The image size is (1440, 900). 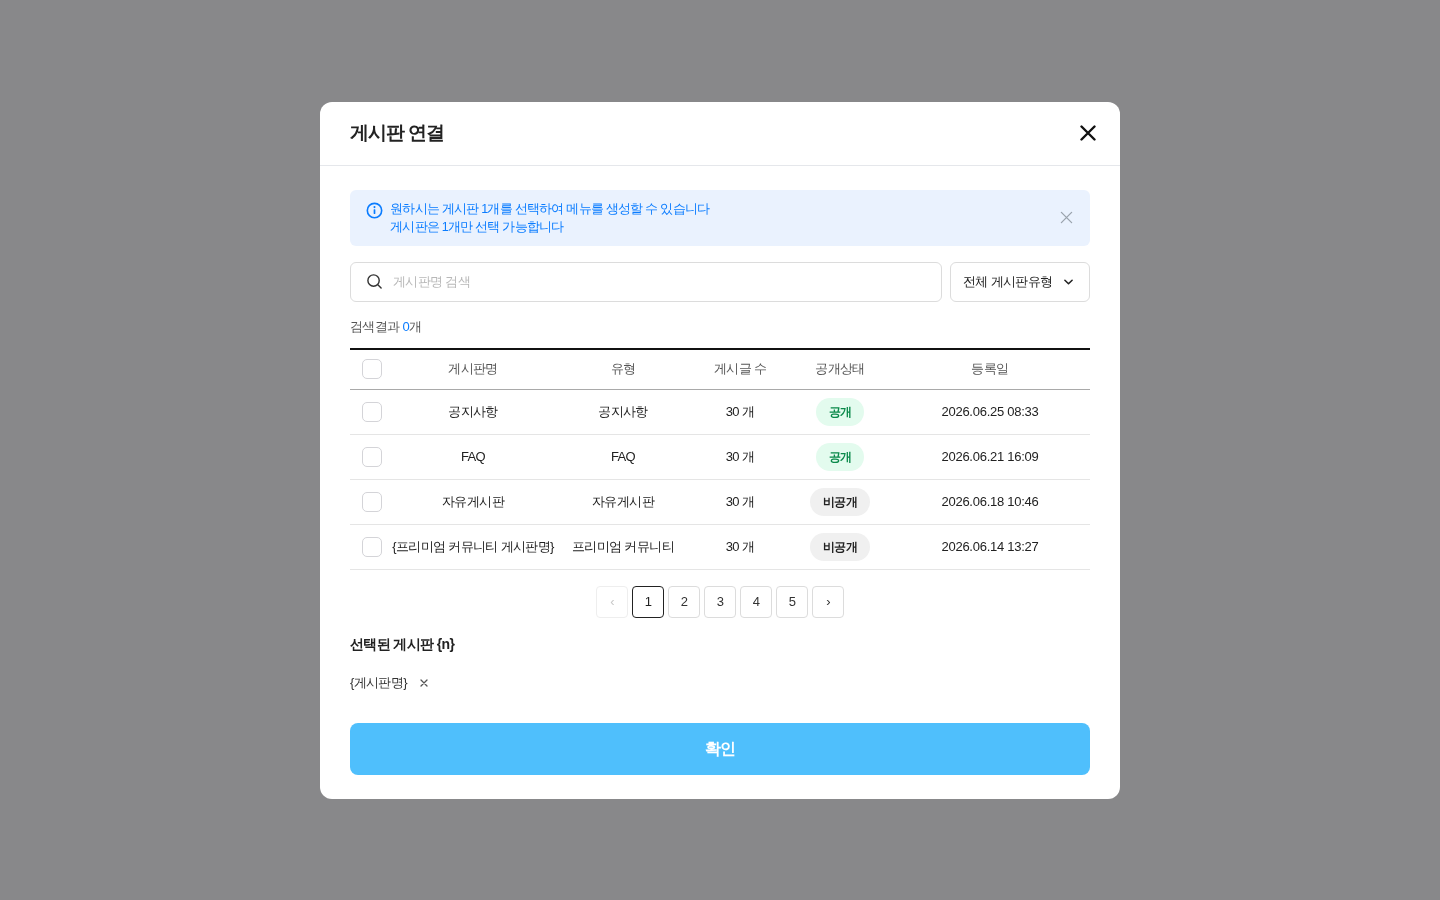 I want to click on page-button: 2, so click(x=684, y=601).